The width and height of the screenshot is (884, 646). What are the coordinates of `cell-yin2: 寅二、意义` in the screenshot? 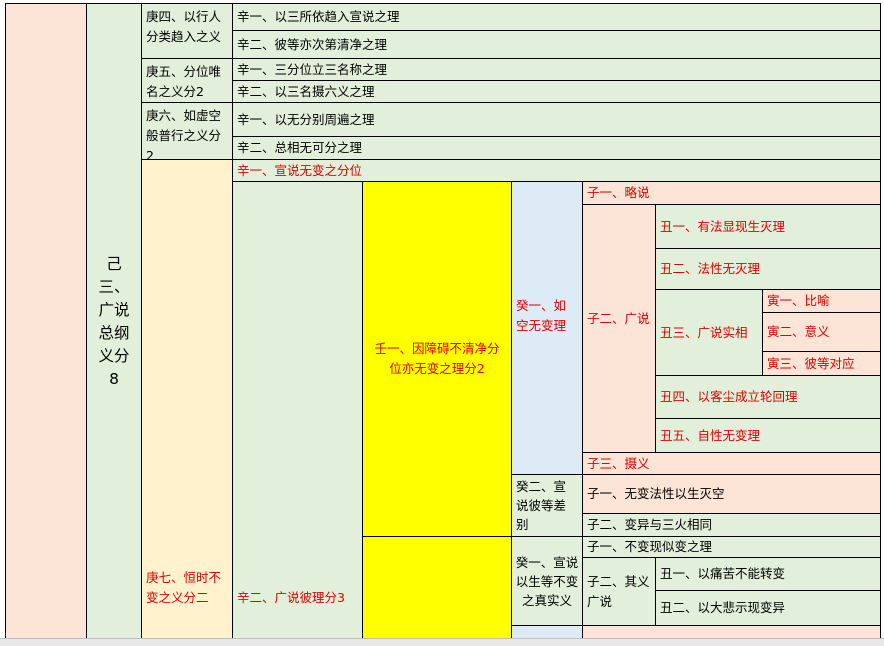 It's located at (821, 332).